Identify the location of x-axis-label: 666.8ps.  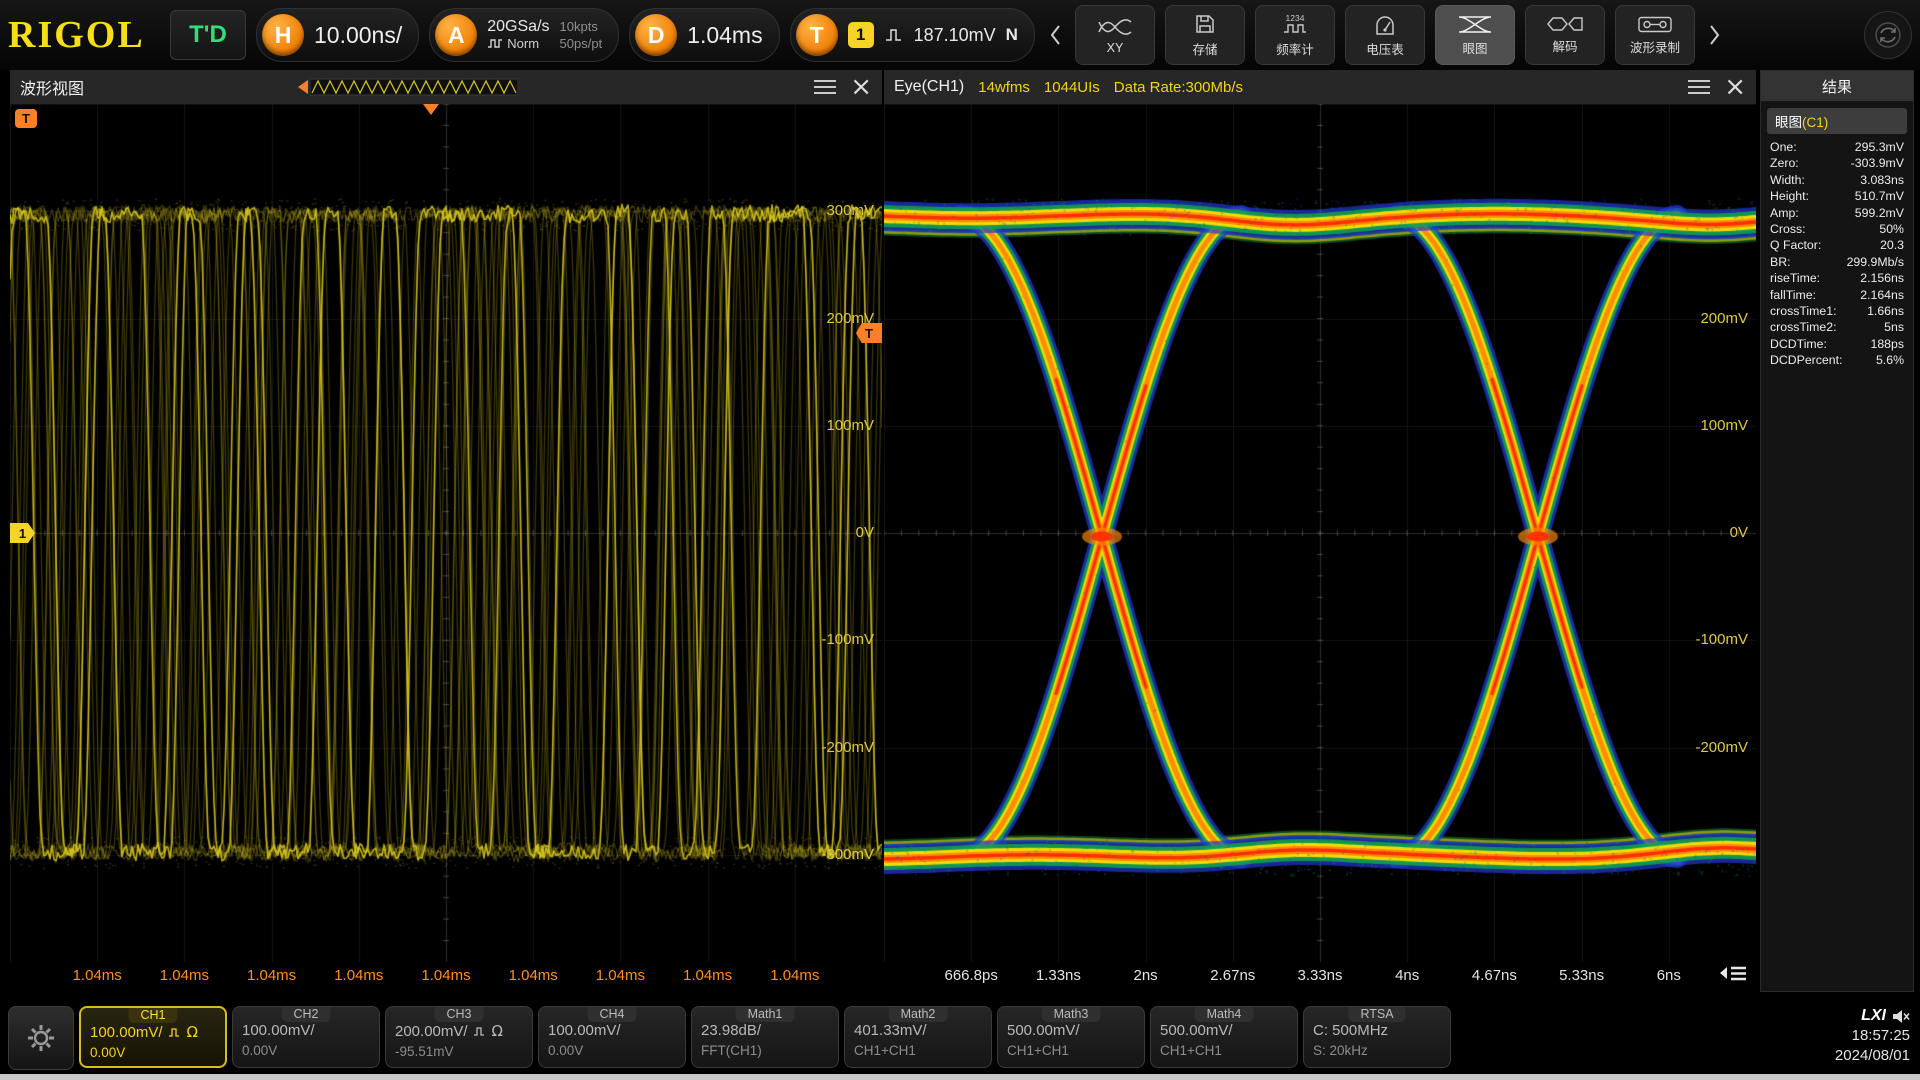
(971, 975).